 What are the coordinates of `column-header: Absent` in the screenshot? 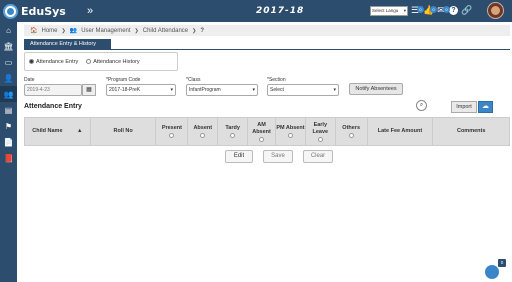 It's located at (203, 131).